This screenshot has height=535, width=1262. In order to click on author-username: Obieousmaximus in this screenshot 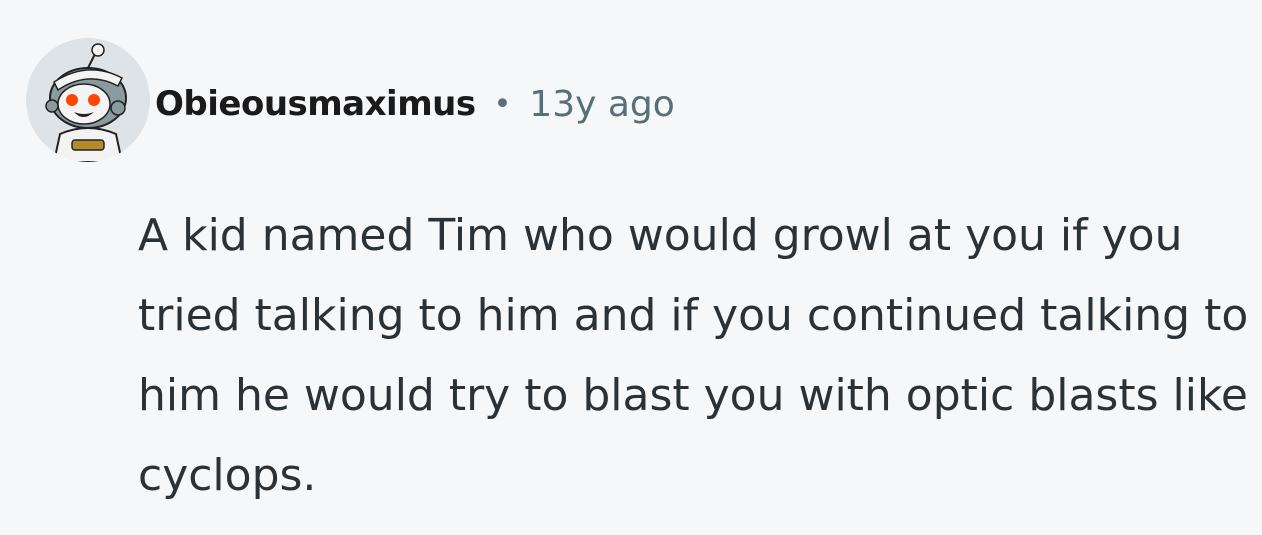, I will do `click(315, 104)`.